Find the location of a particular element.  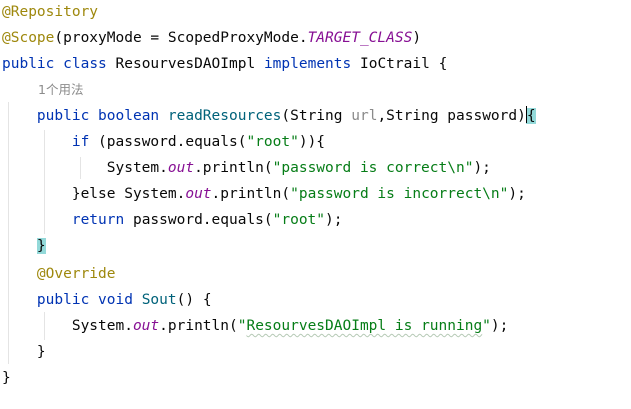

keyword-void: void is located at coordinates (115, 300).